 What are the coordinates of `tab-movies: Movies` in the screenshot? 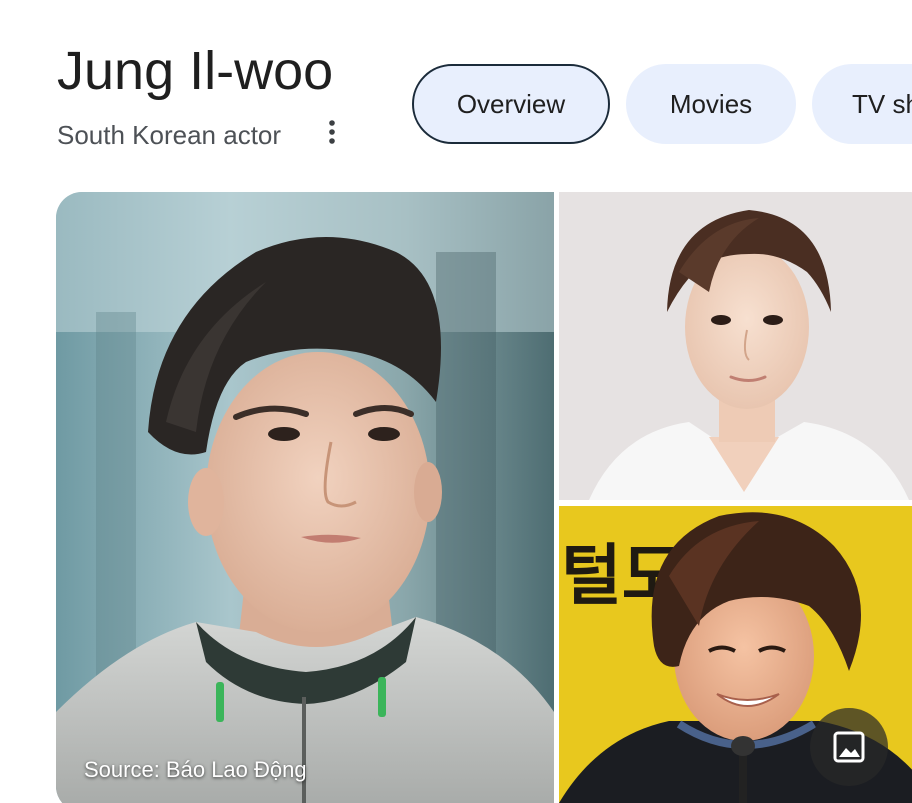 It's located at (711, 104).